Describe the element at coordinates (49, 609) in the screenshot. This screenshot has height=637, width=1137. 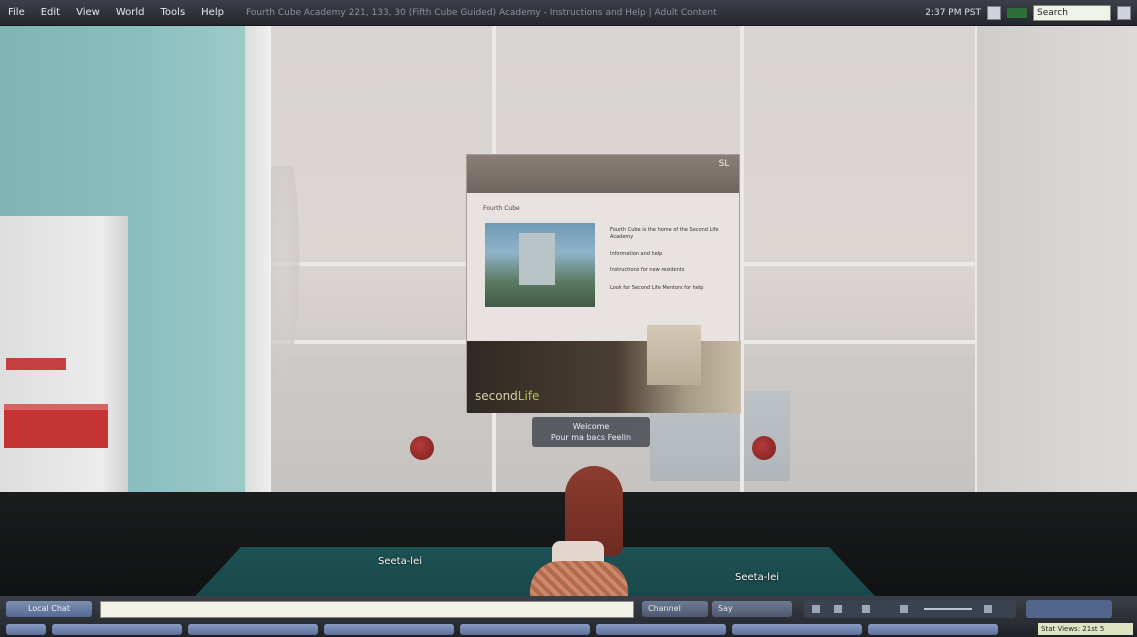
I see `local-chat-button: Local Chat` at that location.